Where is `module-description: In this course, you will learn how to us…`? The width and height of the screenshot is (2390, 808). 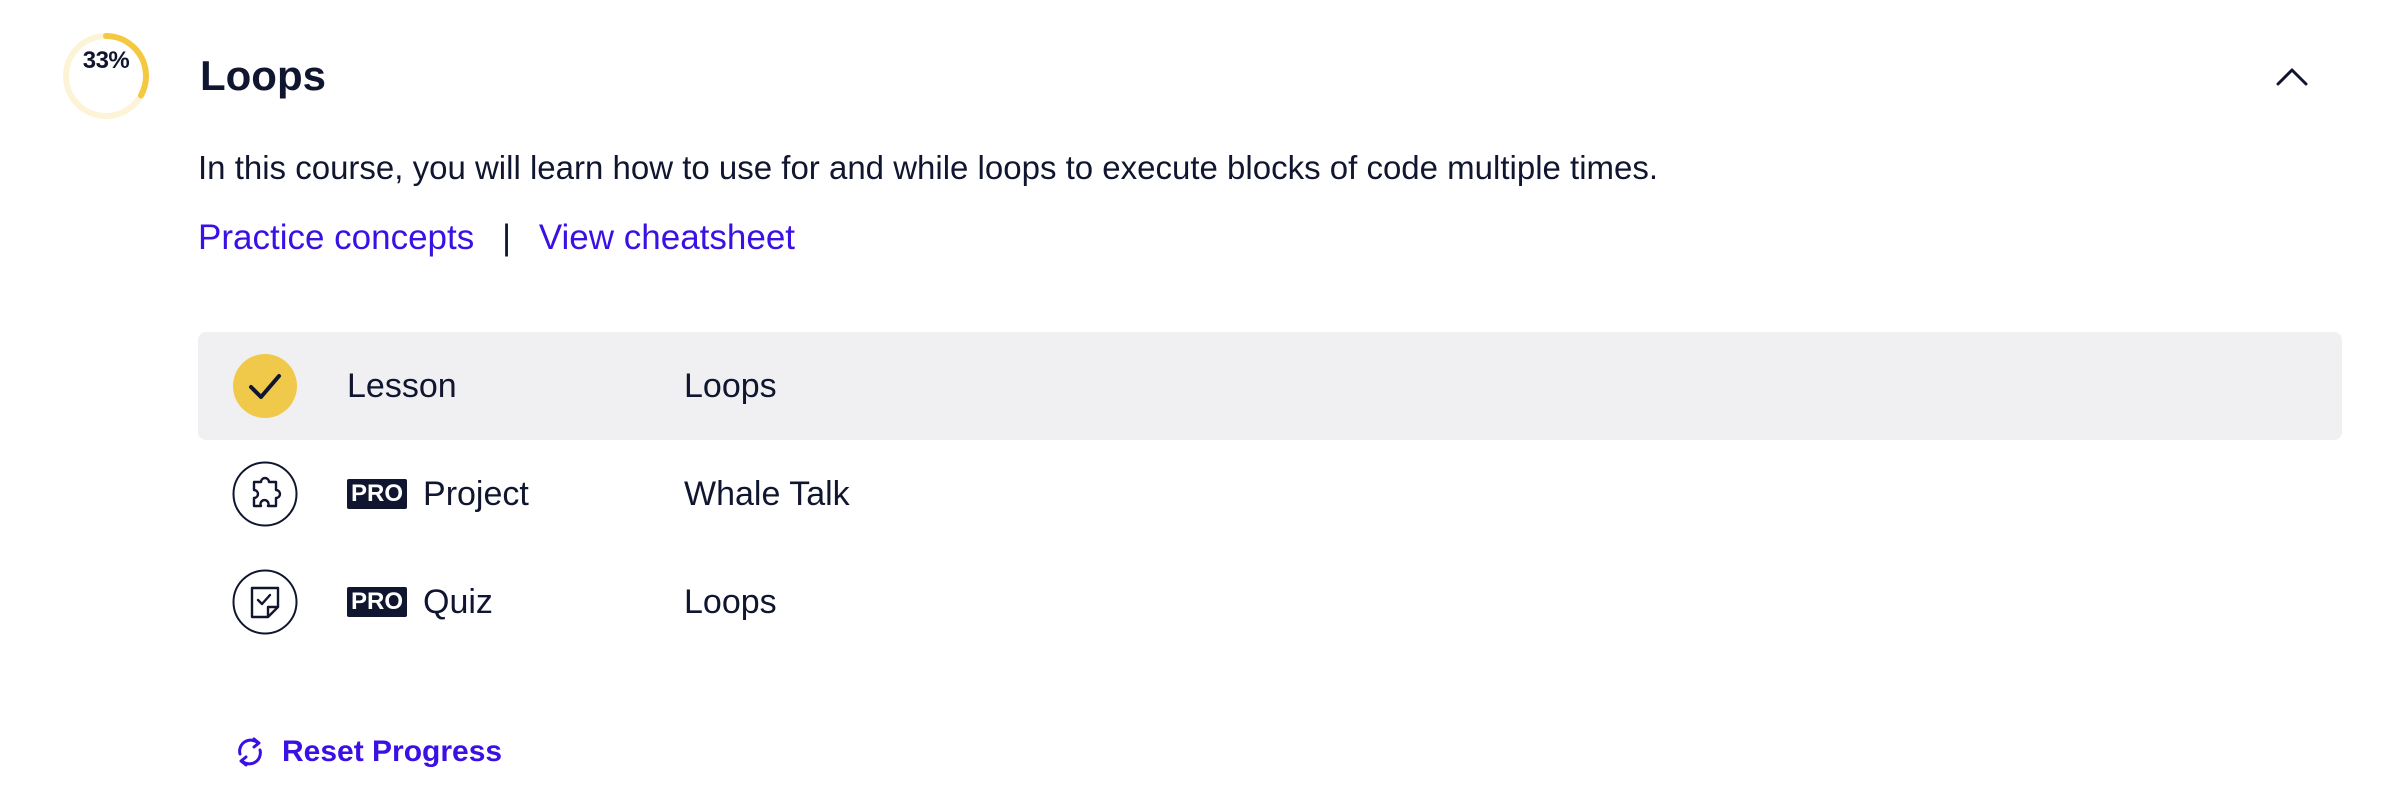
module-description: In this course, you will learn how to us… is located at coordinates (928, 167).